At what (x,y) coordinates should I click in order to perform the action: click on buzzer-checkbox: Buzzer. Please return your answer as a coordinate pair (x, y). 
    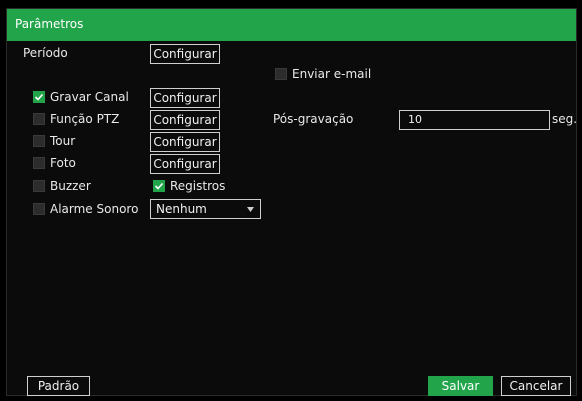
    Looking at the image, I should click on (62, 186).